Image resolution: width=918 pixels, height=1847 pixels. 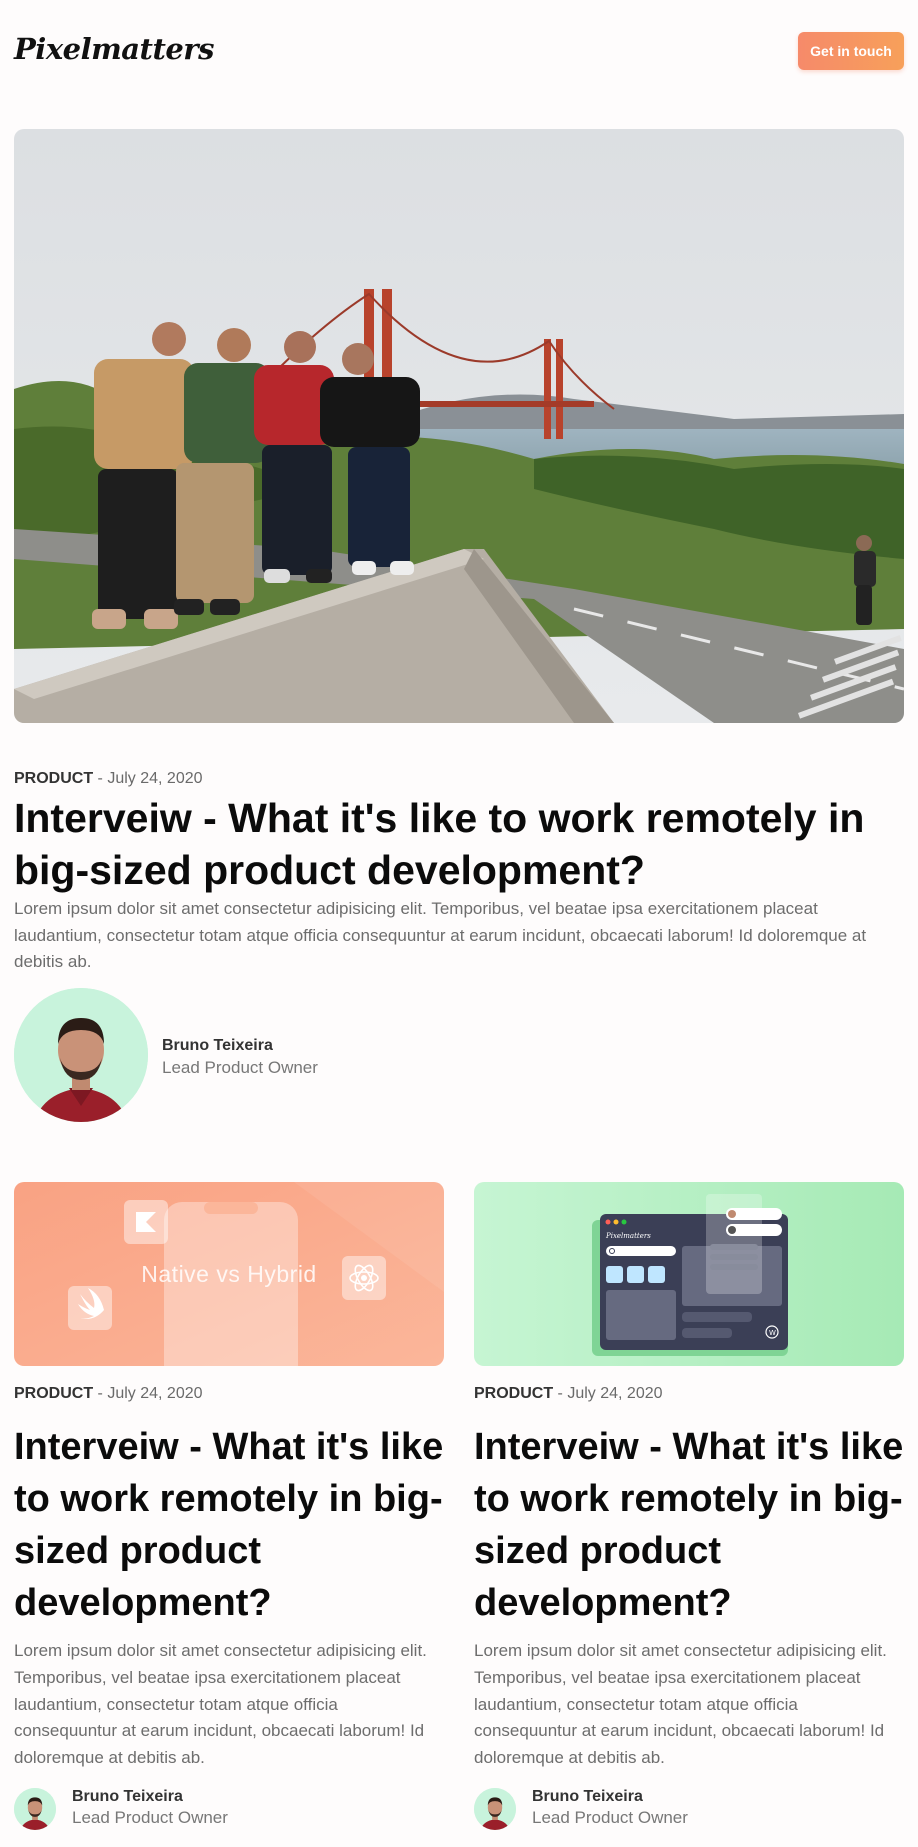 What do you see at coordinates (772, 1333) in the screenshot?
I see `svg-text: W` at bounding box center [772, 1333].